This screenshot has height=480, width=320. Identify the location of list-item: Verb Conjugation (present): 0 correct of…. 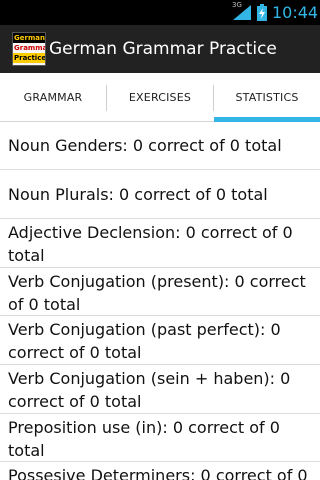
(160, 292).